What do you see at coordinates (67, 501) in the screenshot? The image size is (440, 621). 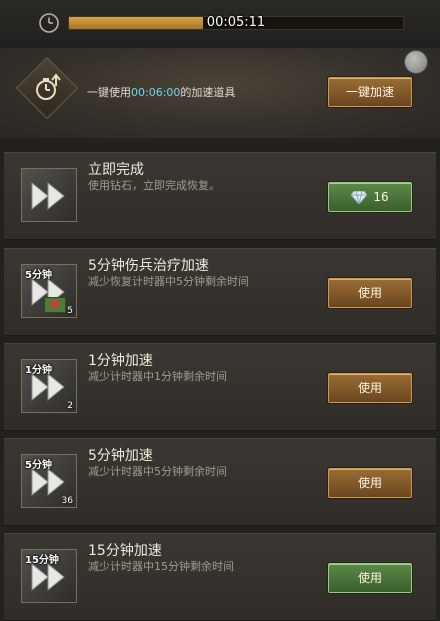 I see `item-count: 36` at bounding box center [67, 501].